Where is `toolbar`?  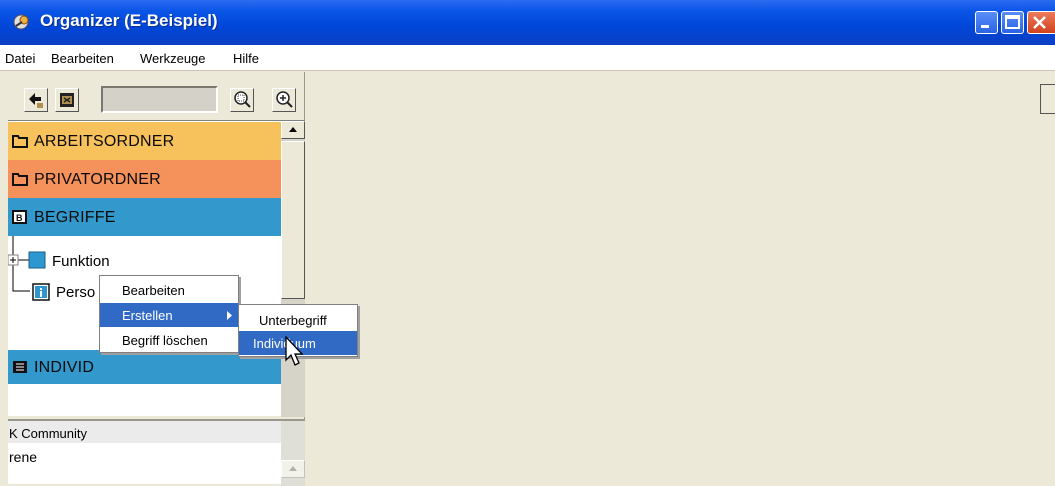 toolbar is located at coordinates (152, 96).